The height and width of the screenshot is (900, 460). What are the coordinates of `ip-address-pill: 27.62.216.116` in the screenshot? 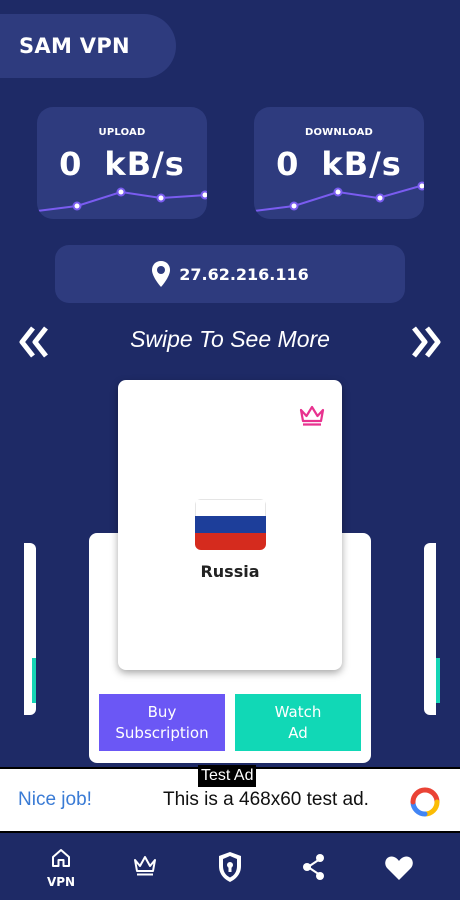 It's located at (230, 274).